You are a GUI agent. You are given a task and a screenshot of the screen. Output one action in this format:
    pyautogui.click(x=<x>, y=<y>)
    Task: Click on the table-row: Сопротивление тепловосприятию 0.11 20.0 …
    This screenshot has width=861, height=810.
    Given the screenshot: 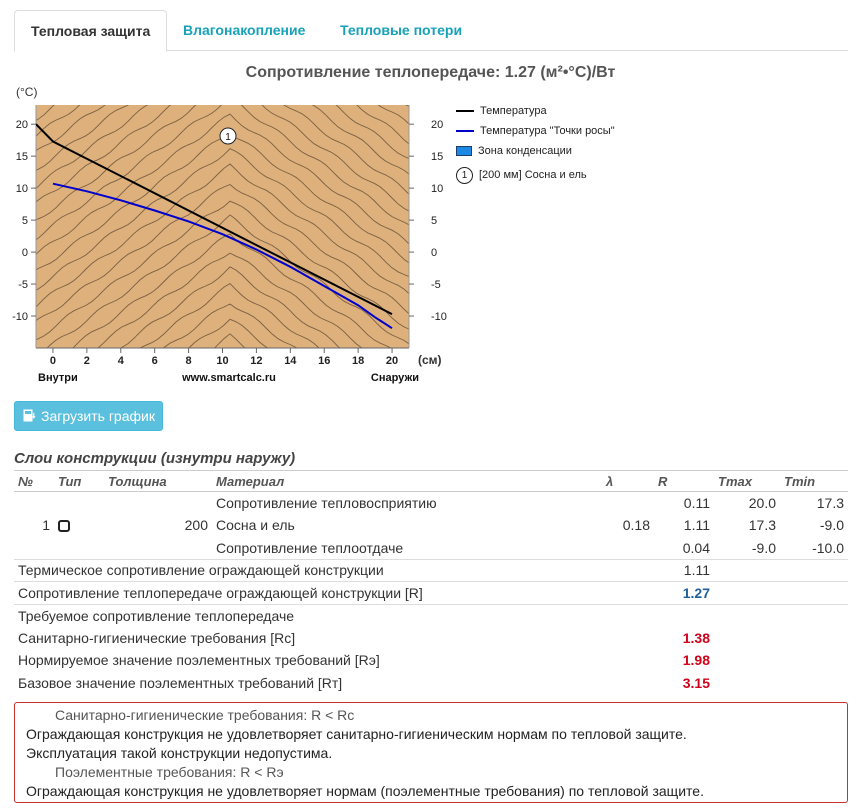 What is the action you would take?
    pyautogui.click(x=431, y=503)
    